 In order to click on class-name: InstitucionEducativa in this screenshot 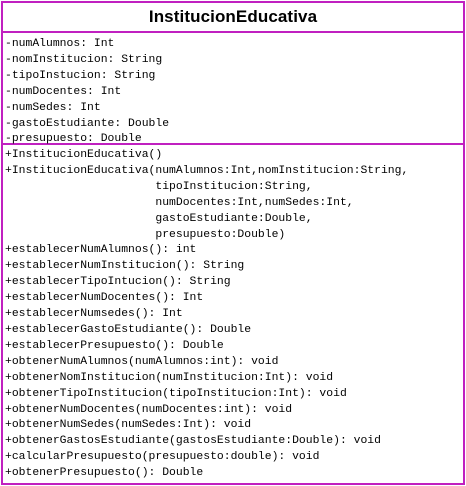, I will do `click(233, 16)`.